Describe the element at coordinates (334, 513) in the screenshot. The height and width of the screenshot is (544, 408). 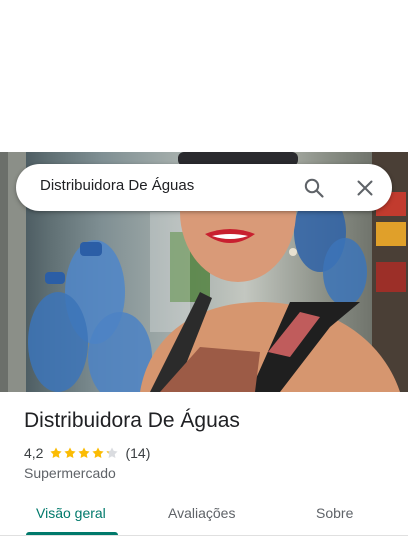
I see `tab-about: Sobre` at that location.